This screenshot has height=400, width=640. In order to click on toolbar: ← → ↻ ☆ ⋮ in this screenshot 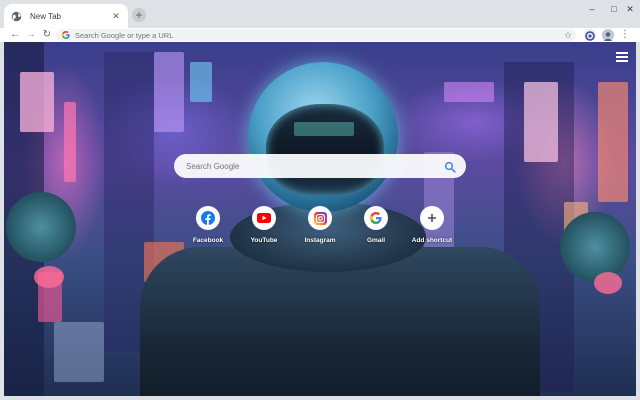, I will do `click(320, 35)`.